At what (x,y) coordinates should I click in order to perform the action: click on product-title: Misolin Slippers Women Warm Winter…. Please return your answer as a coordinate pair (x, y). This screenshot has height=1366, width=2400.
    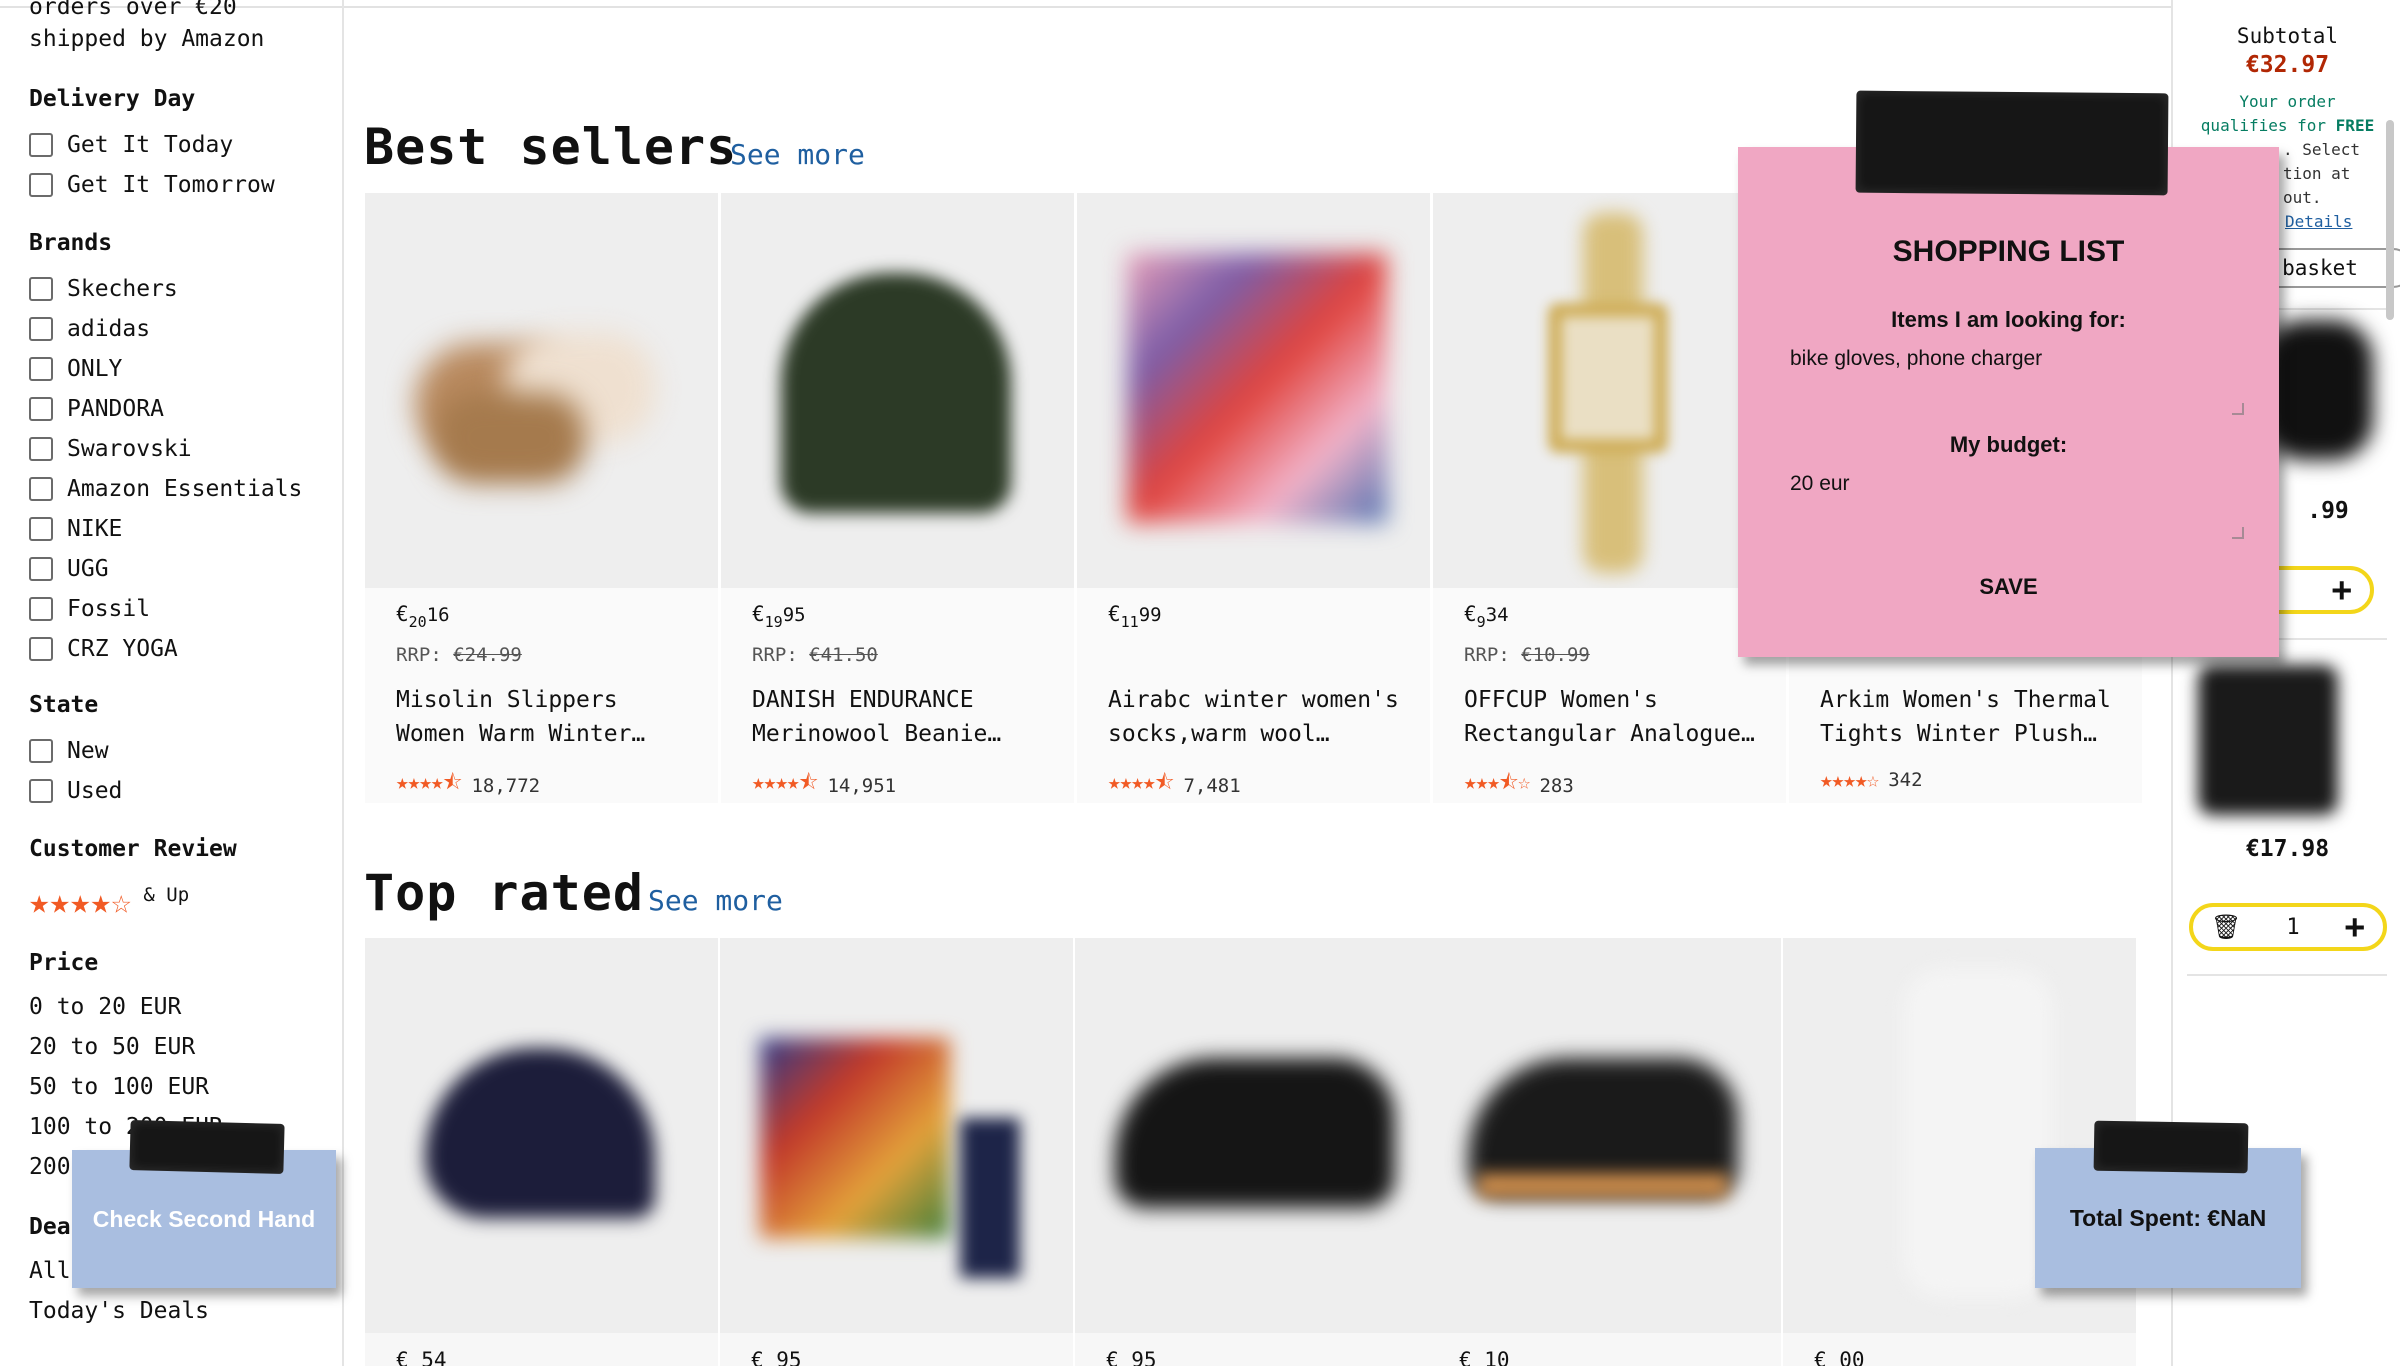
    Looking at the image, I should click on (546, 717).